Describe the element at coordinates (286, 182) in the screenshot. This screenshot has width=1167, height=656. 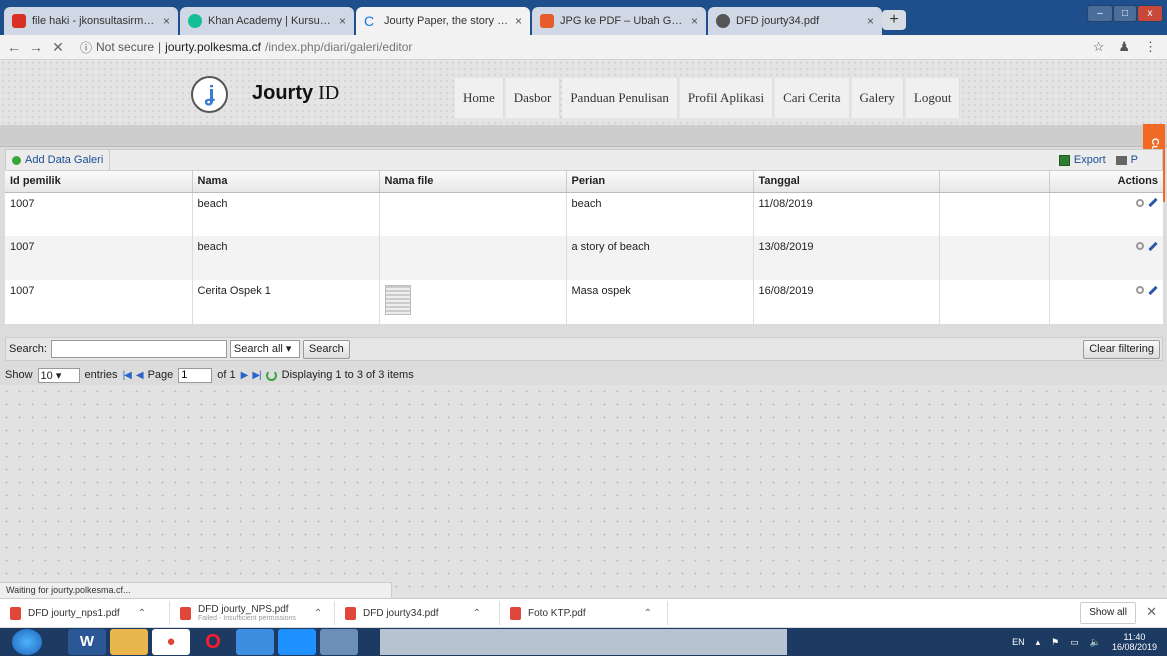
I see `column-nama: Nama` at that location.